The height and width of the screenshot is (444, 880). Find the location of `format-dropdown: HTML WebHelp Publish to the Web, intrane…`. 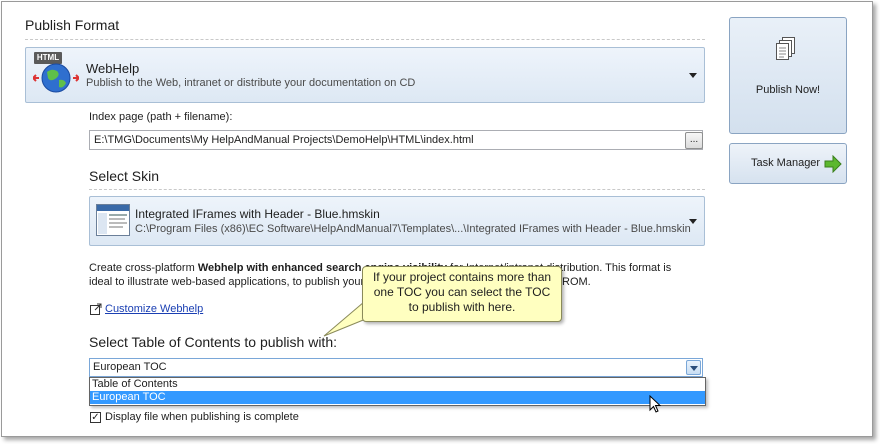

format-dropdown: HTML WebHelp Publish to the Web, intrane… is located at coordinates (365, 75).